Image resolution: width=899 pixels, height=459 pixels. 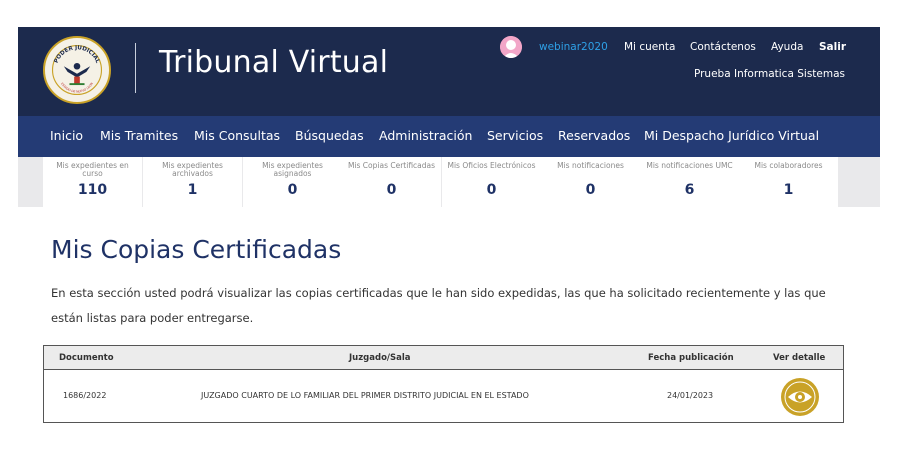 I want to click on stat-label: Mis Oficios Electrónicos, so click(x=491, y=165).